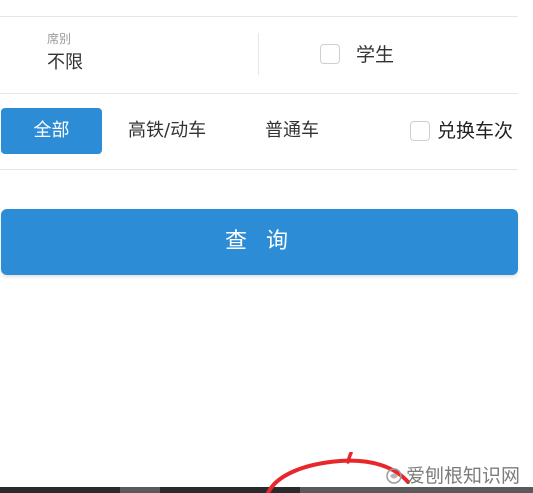 The width and height of the screenshot is (533, 493). Describe the element at coordinates (394, 475) in the screenshot. I see `watermark-logo-icon` at that location.